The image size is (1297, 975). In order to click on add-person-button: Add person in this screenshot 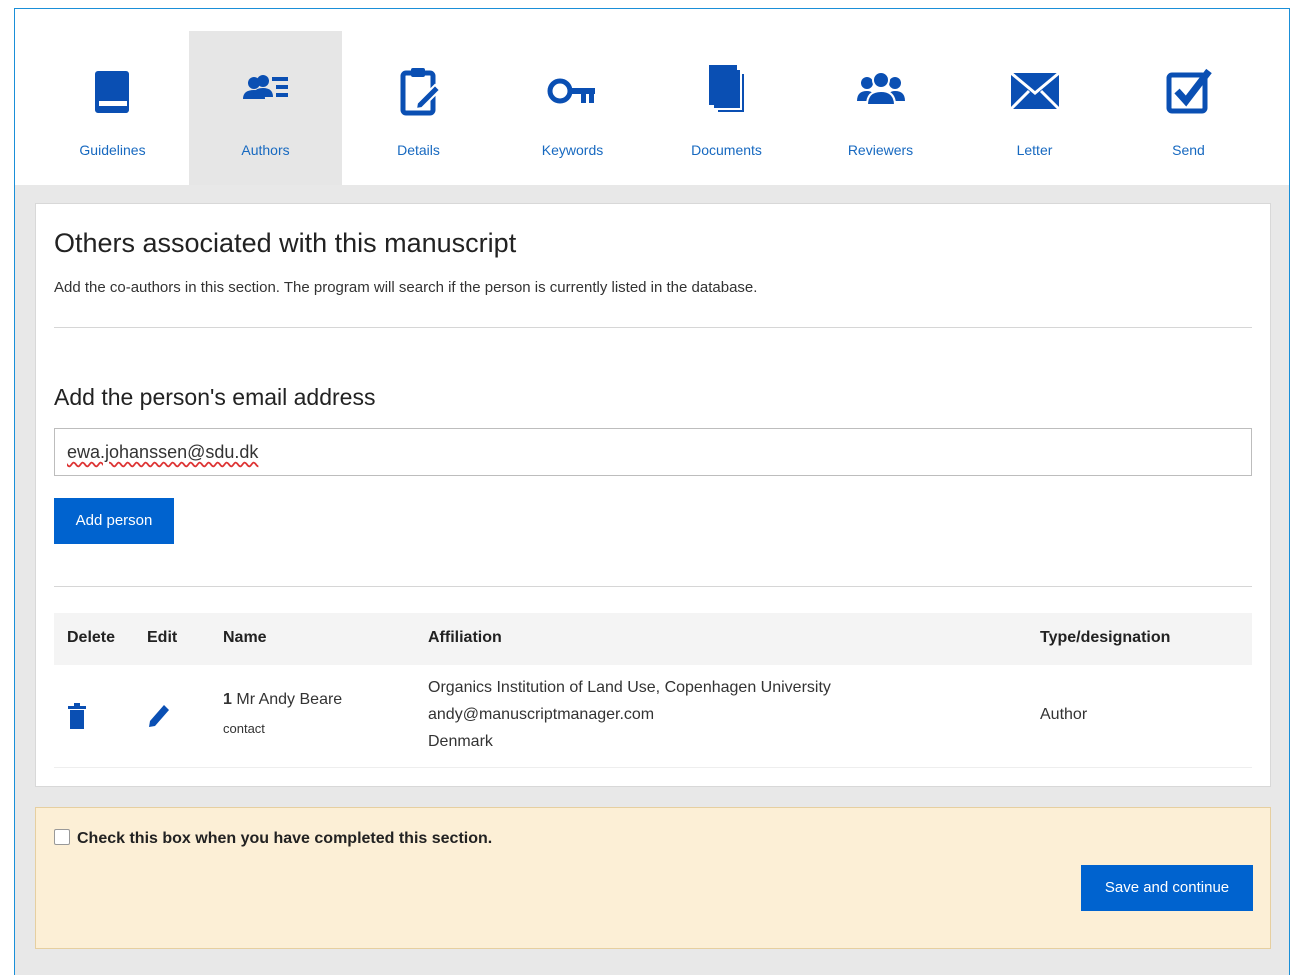, I will do `click(114, 521)`.